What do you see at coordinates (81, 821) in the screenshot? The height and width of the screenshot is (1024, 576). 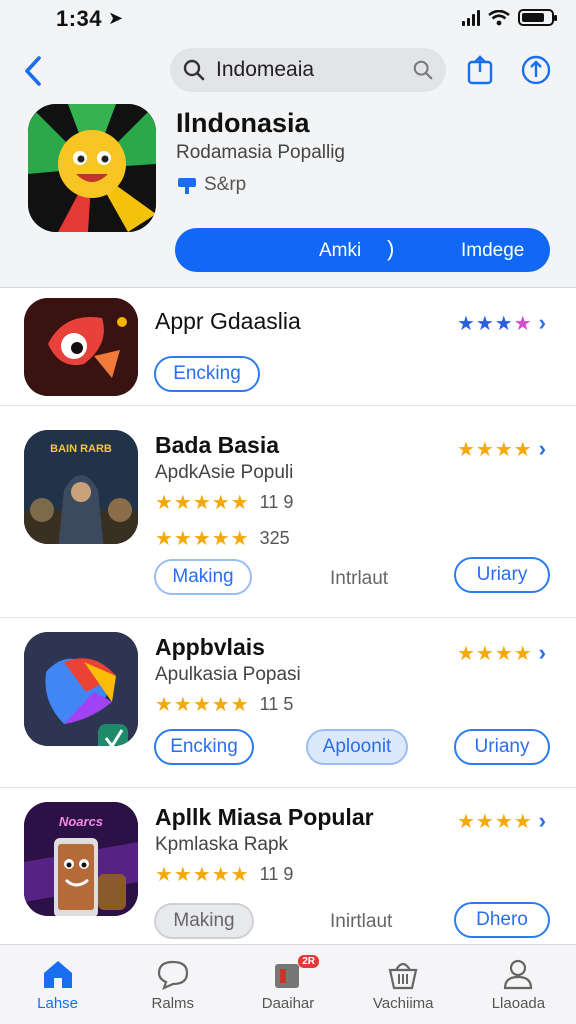 I see `icon-banner-text: Noarcs` at bounding box center [81, 821].